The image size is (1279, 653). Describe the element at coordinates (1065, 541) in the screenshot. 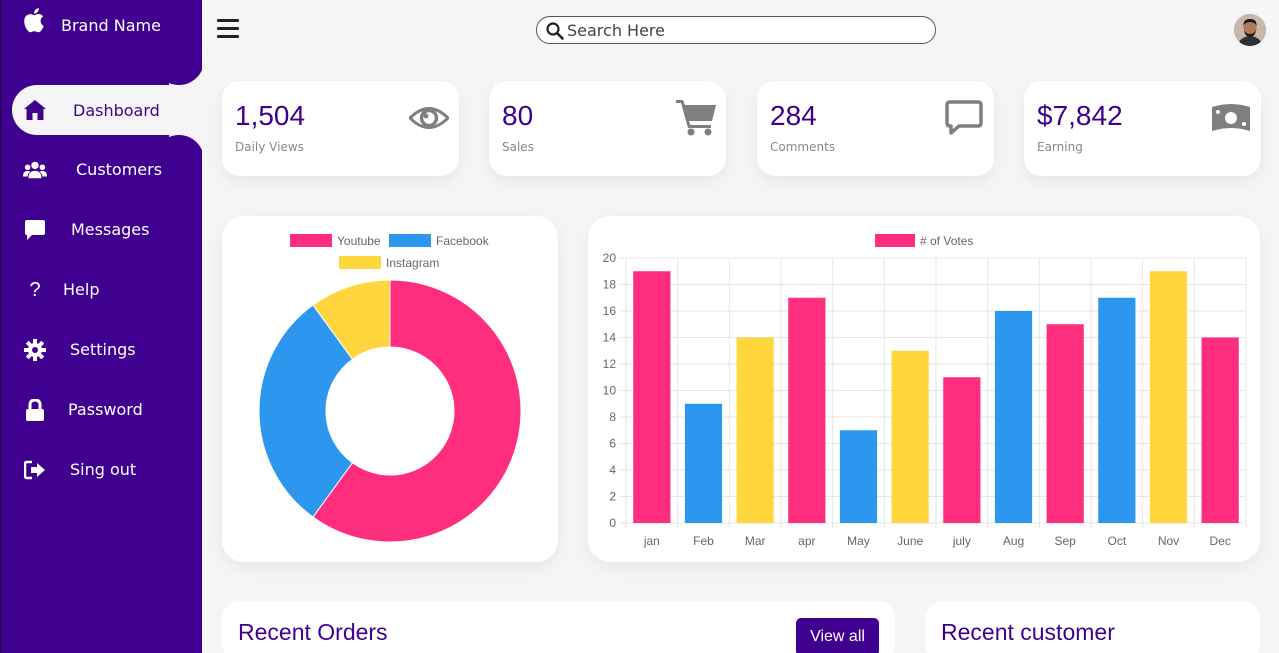

I see `x-tick-label: Sep` at that location.